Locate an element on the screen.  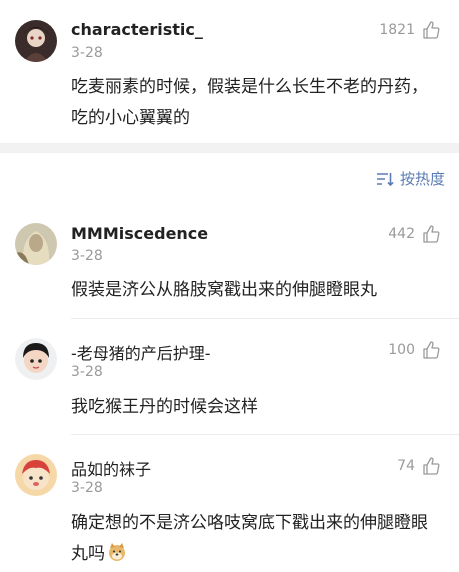
like-button: 100 is located at coordinates (414, 350).